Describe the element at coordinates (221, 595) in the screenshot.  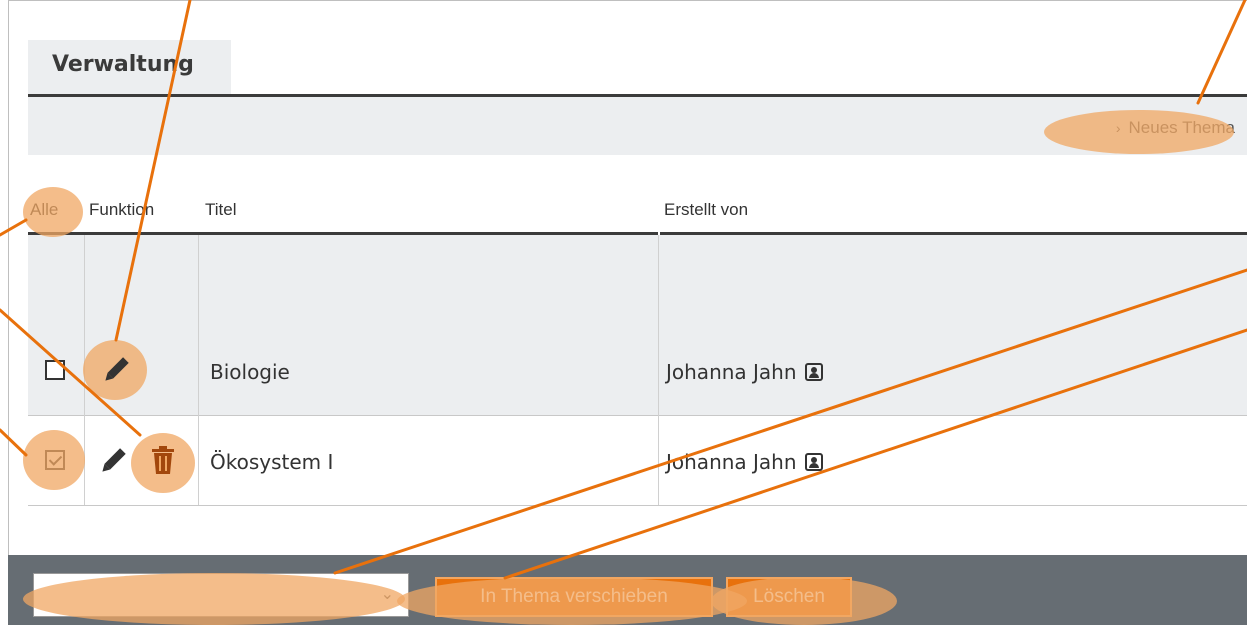
I see `topic-select: ⌄` at that location.